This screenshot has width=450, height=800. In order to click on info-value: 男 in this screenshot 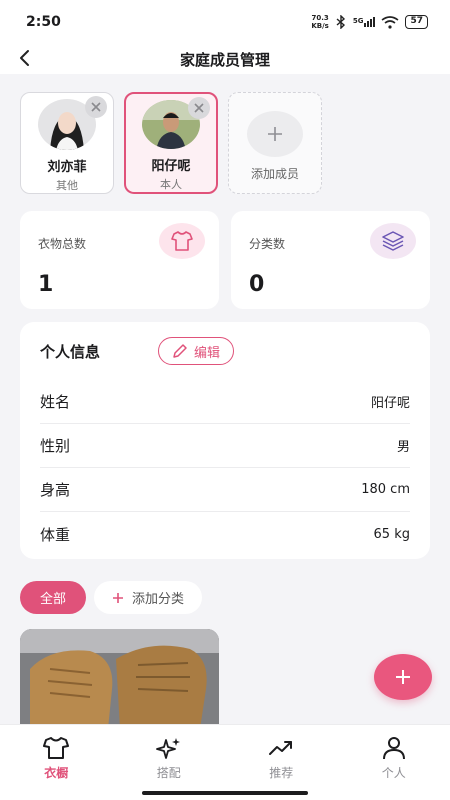, I will do `click(403, 447)`.